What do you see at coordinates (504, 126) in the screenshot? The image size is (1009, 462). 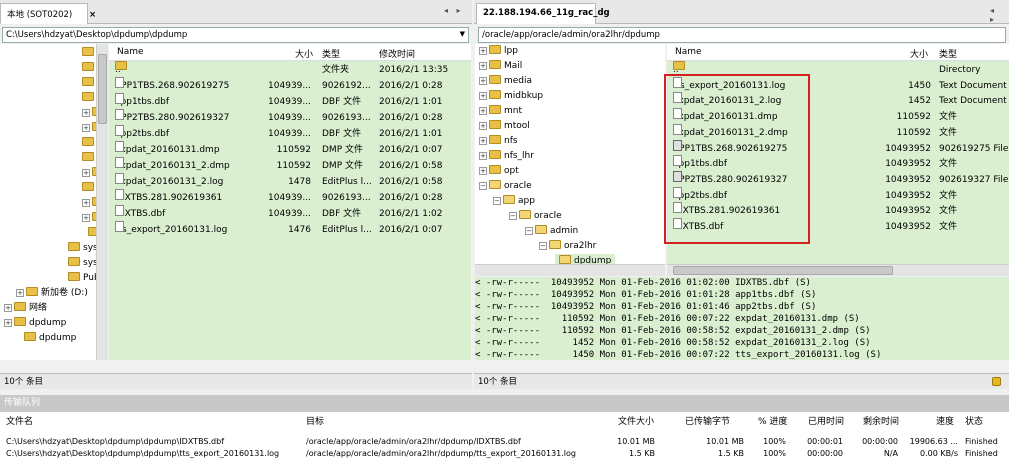 I see `tree-node: + mtool` at bounding box center [504, 126].